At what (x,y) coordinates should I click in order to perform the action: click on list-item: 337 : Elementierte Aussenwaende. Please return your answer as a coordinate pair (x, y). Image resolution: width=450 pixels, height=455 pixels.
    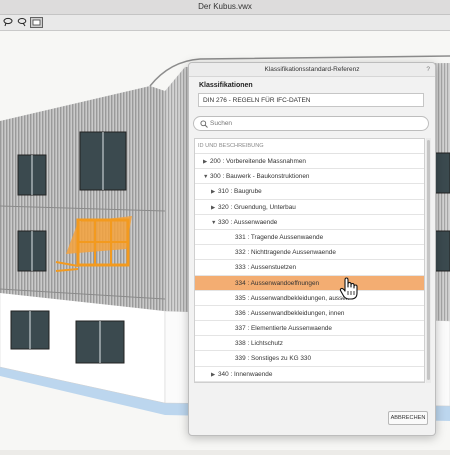
    Looking at the image, I should click on (309, 329).